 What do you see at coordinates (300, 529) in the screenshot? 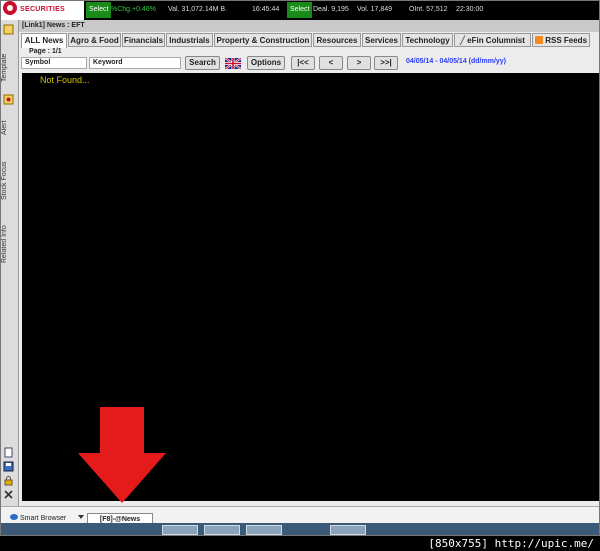
I see `taskbar` at bounding box center [300, 529].